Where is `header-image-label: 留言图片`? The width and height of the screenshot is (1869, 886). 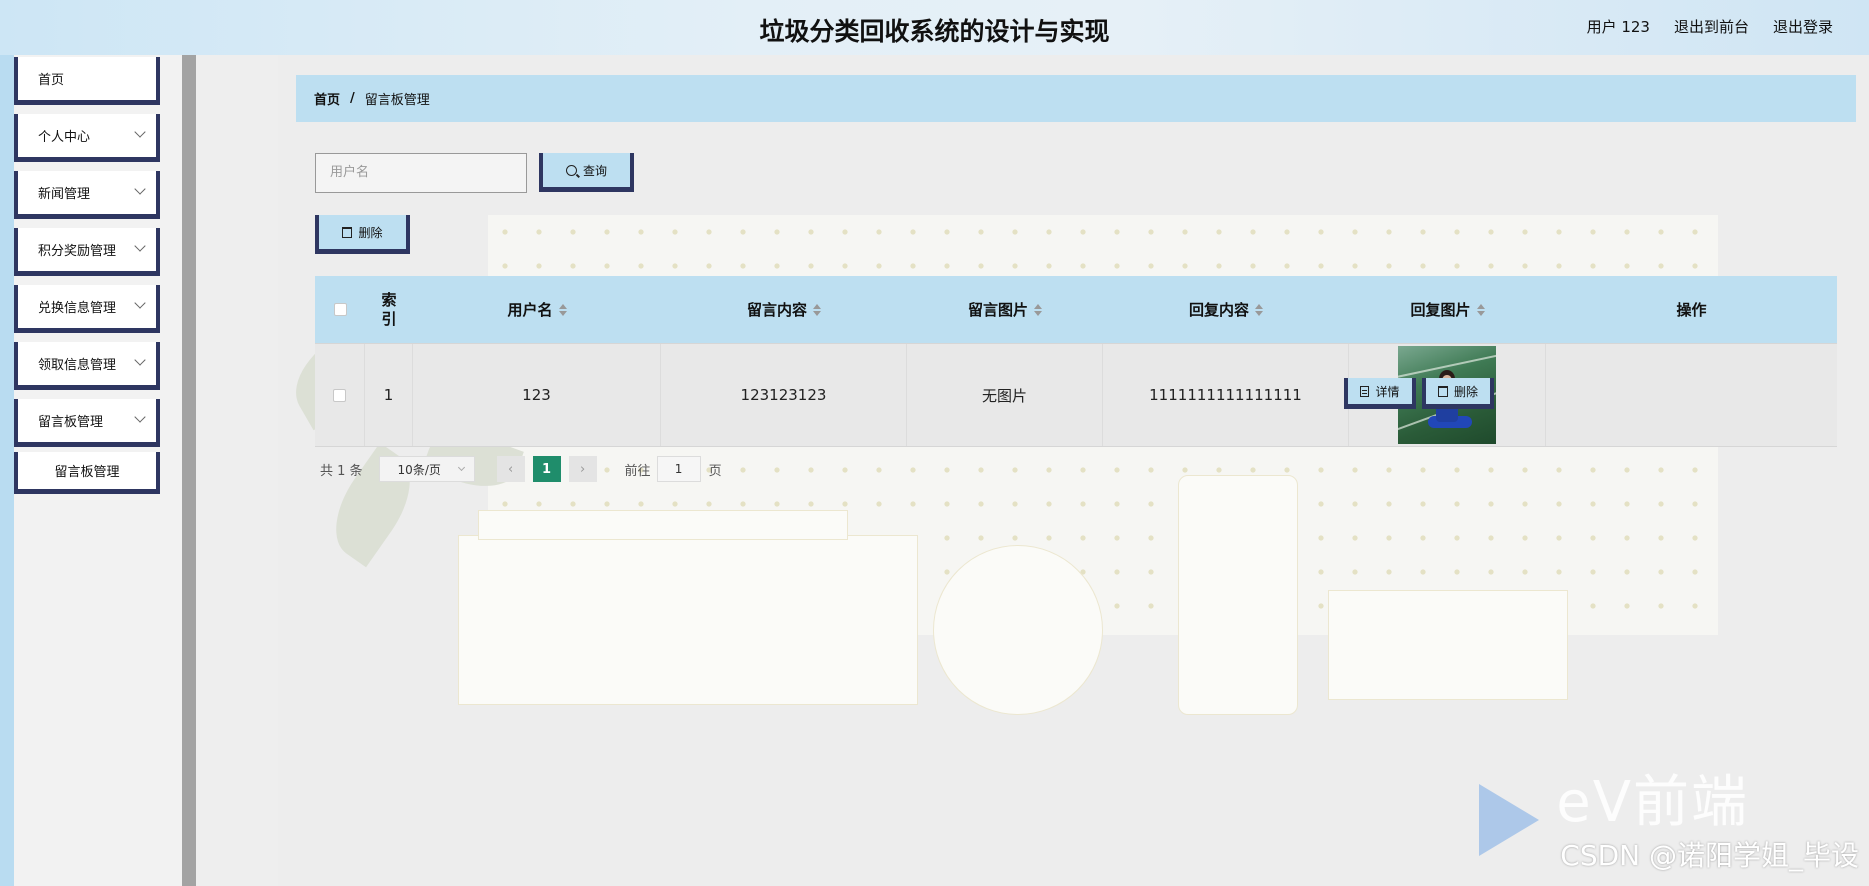 header-image-label: 留言图片 is located at coordinates (997, 310).